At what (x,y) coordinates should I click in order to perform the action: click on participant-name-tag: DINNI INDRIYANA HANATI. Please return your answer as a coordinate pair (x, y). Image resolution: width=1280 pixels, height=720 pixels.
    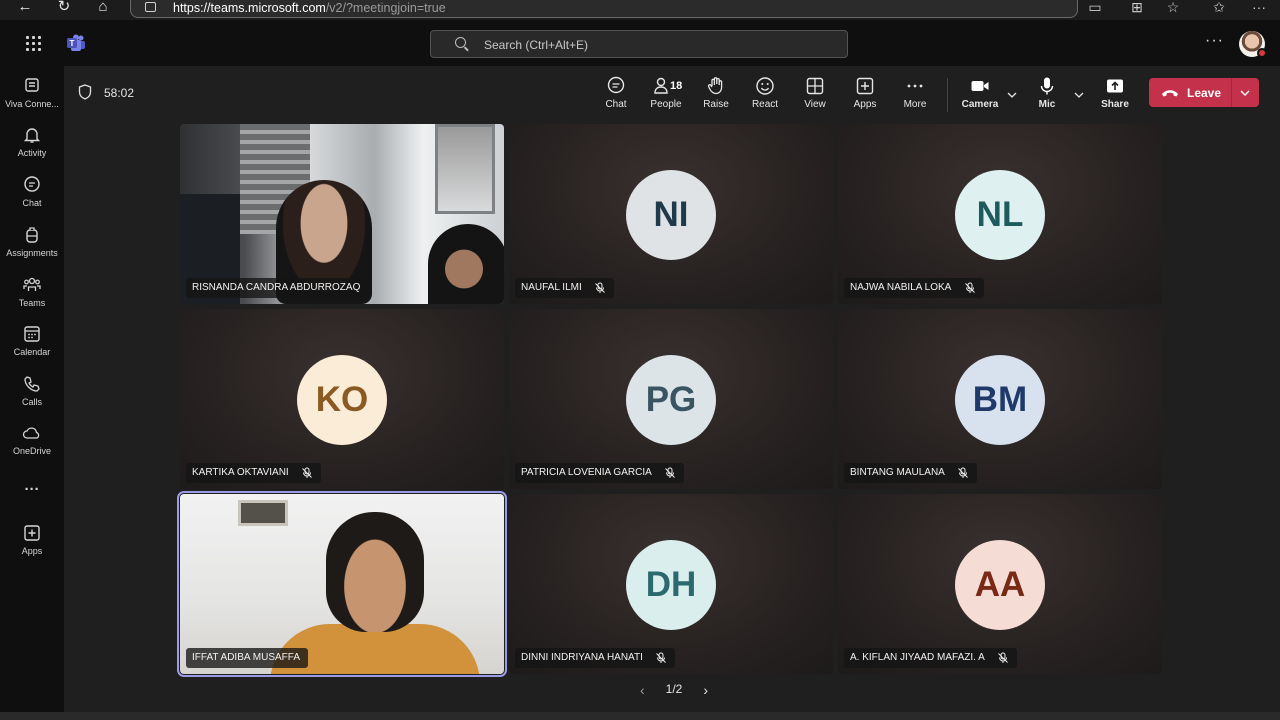
    Looking at the image, I should click on (595, 658).